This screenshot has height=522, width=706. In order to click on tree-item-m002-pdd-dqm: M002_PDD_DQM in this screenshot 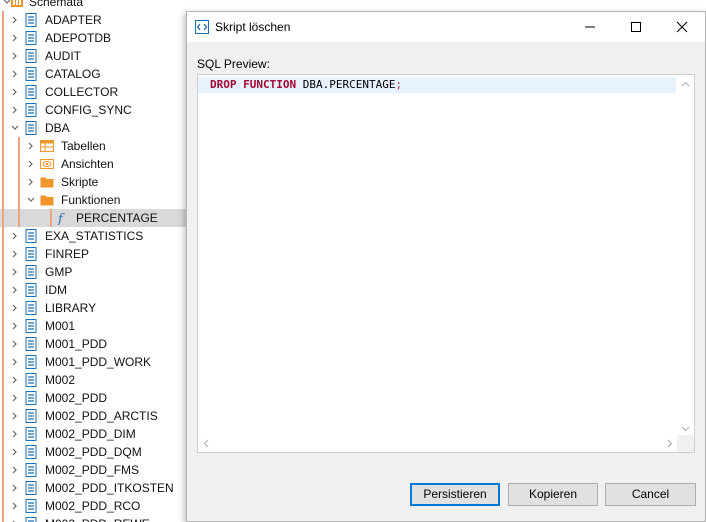, I will do `click(93, 452)`.